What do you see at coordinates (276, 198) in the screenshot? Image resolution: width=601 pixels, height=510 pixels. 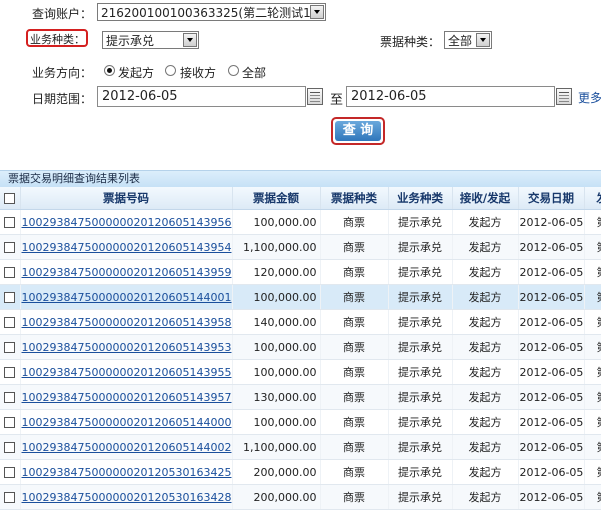 I see `col-amount: 票据金额` at bounding box center [276, 198].